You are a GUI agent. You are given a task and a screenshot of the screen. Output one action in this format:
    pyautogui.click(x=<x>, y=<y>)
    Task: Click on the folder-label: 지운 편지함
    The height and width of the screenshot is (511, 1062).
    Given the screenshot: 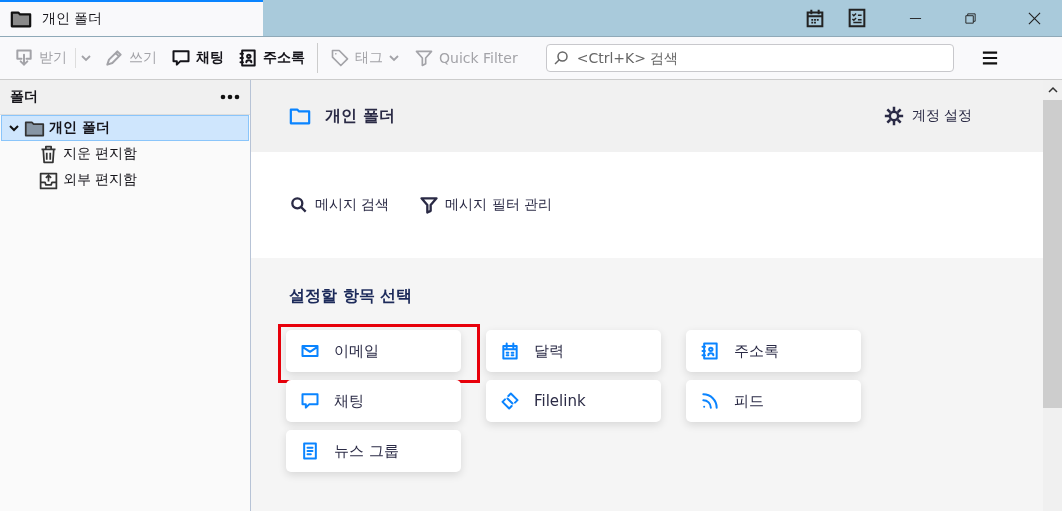 What is the action you would take?
    pyautogui.click(x=100, y=154)
    